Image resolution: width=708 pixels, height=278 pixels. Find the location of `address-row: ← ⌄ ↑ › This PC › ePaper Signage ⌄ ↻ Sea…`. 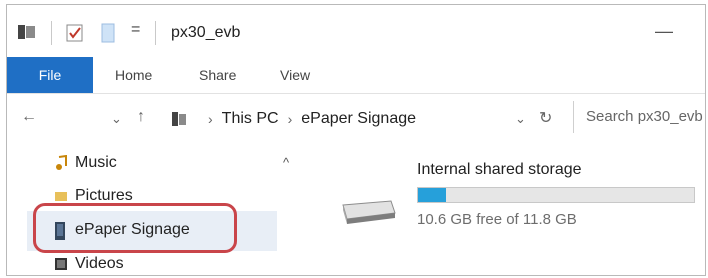

address-row: ← ⌄ ↑ › This PC › ePaper Signage ⌄ ↻ Sea… is located at coordinates (356, 118).